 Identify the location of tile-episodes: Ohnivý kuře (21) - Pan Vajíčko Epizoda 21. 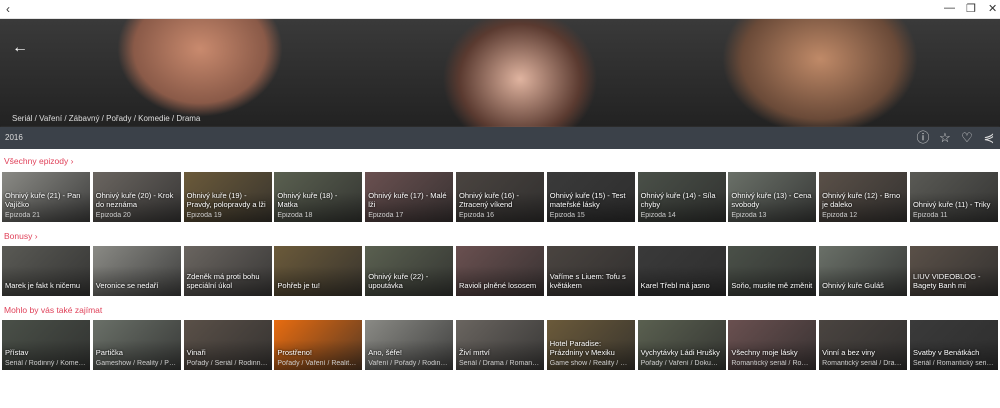
(46, 197).